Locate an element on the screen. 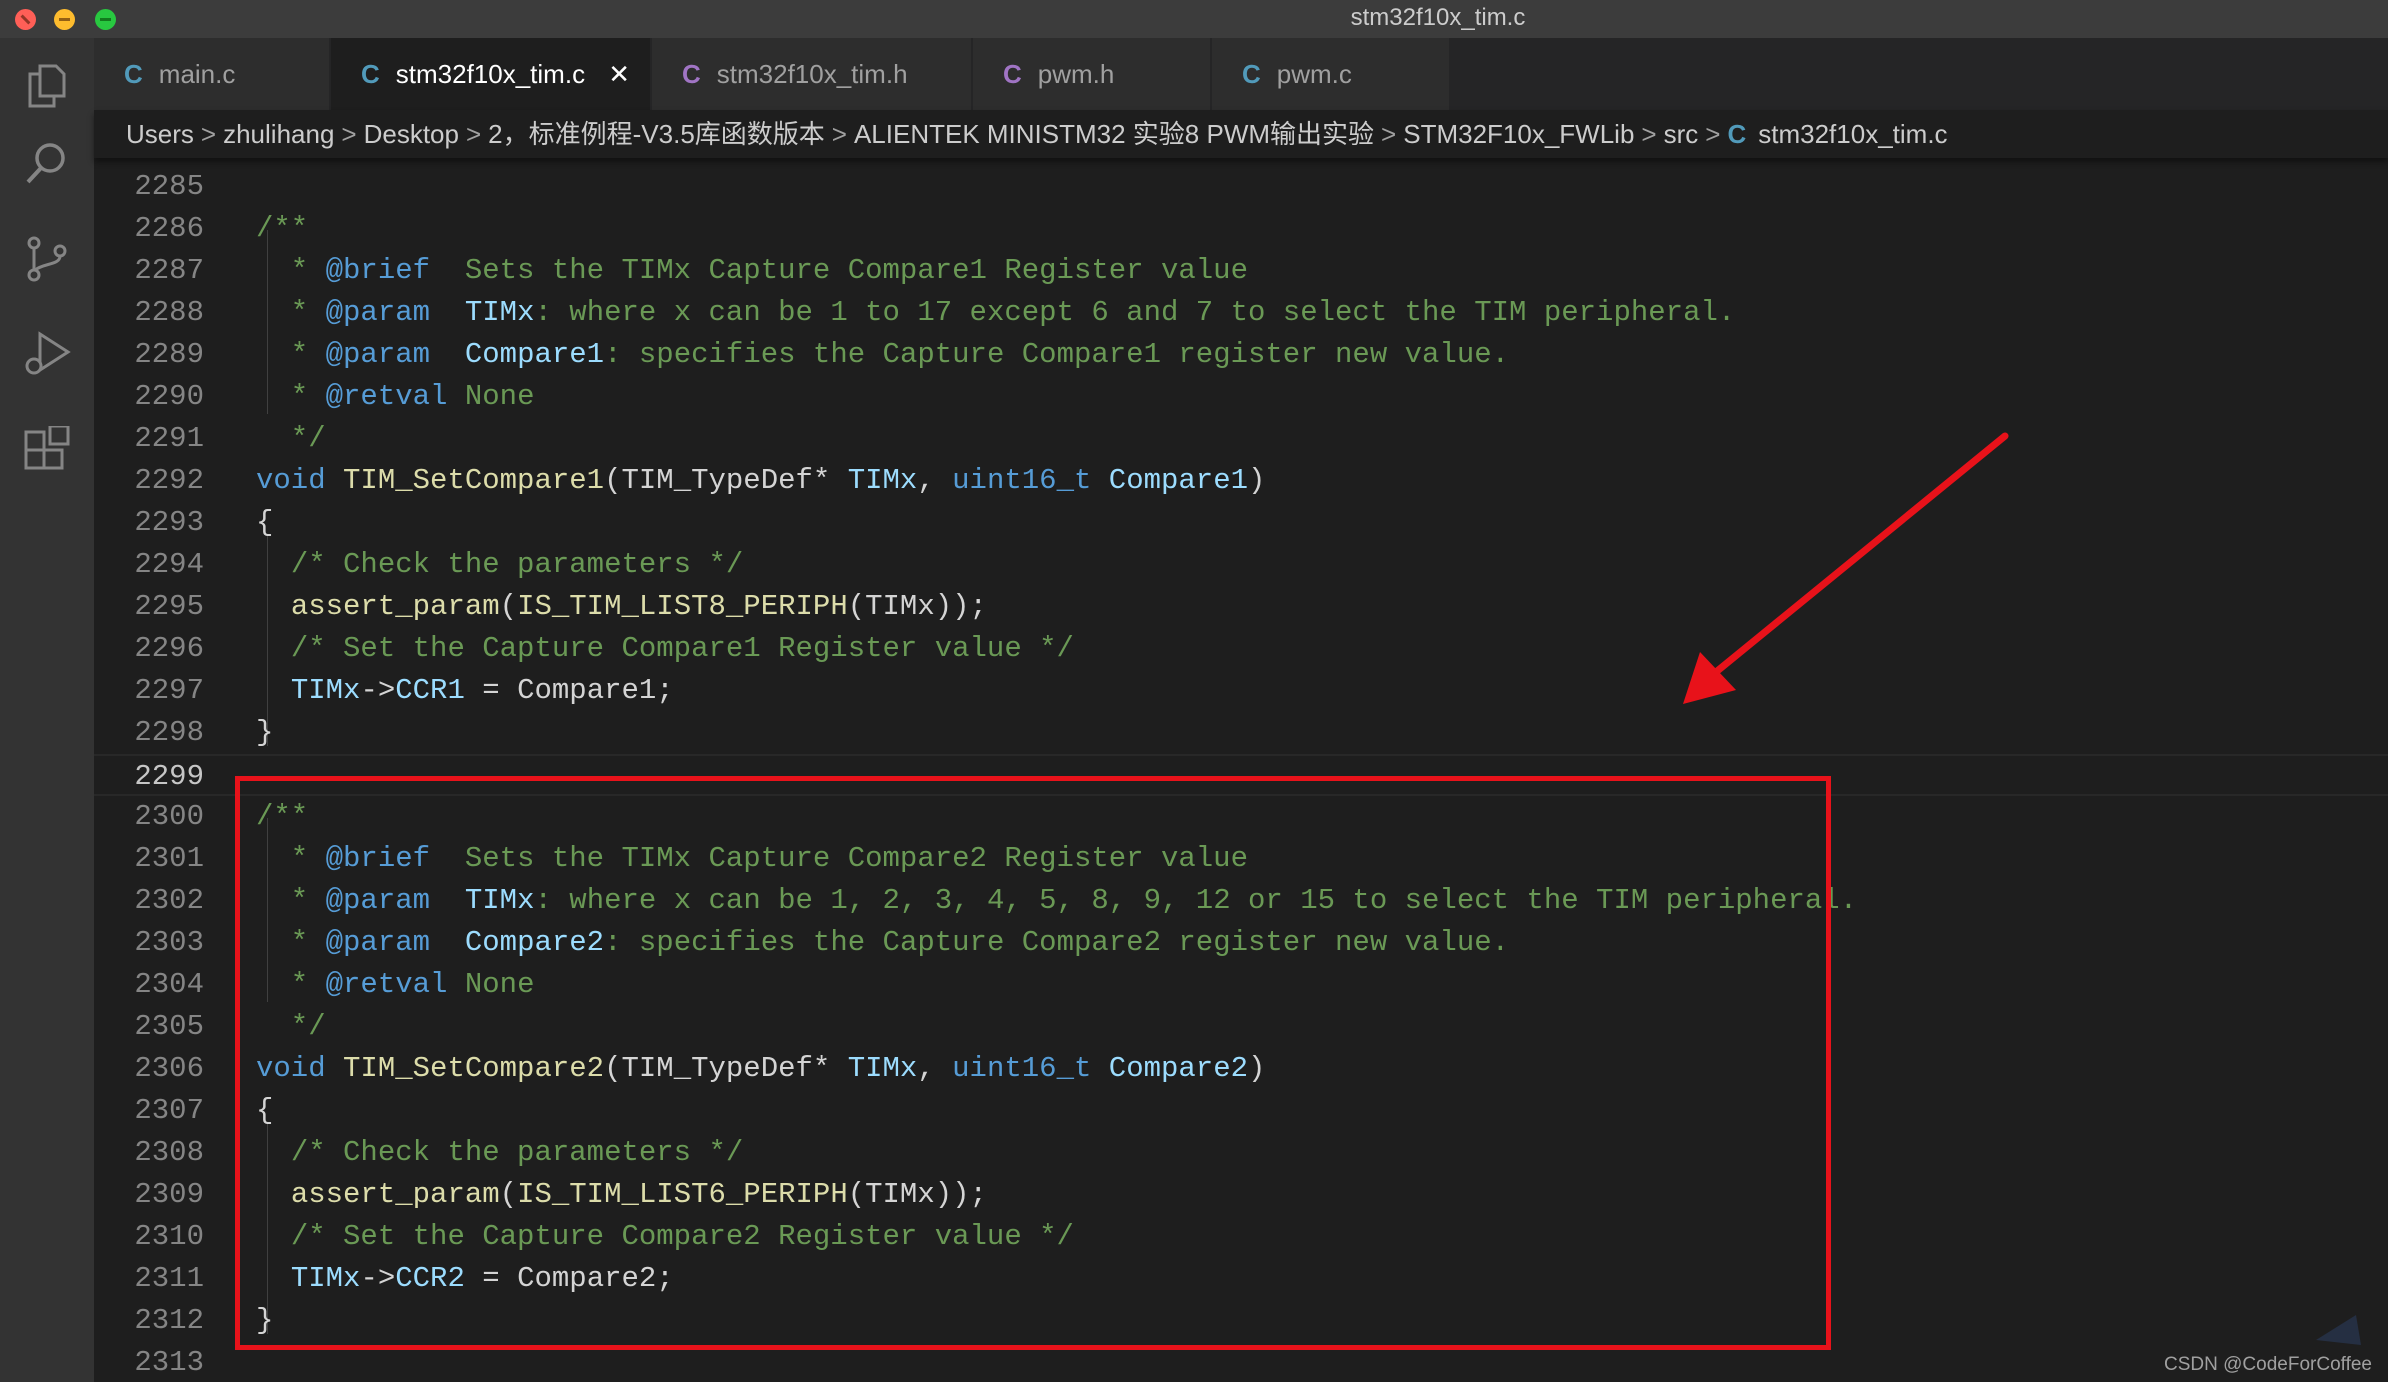 The width and height of the screenshot is (2388, 1382). minimap-decoration is located at coordinates (2338, 1330).